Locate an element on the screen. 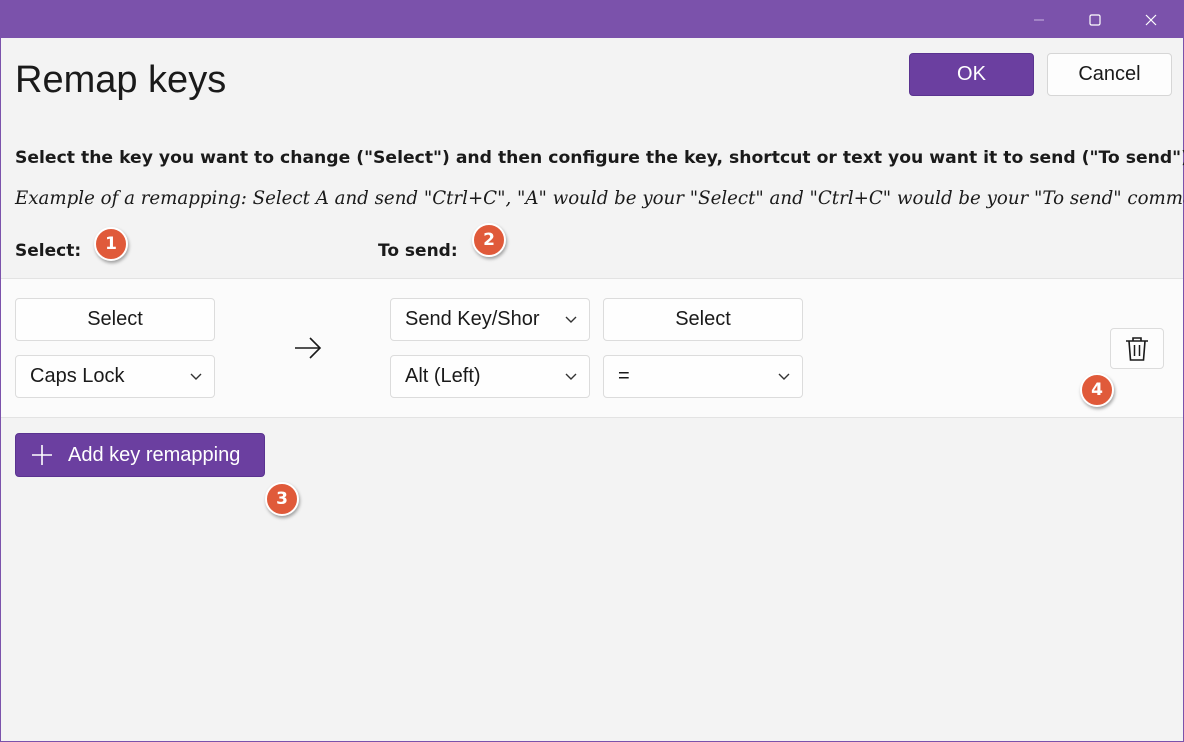  target-select-button-label: Select is located at coordinates (703, 319).